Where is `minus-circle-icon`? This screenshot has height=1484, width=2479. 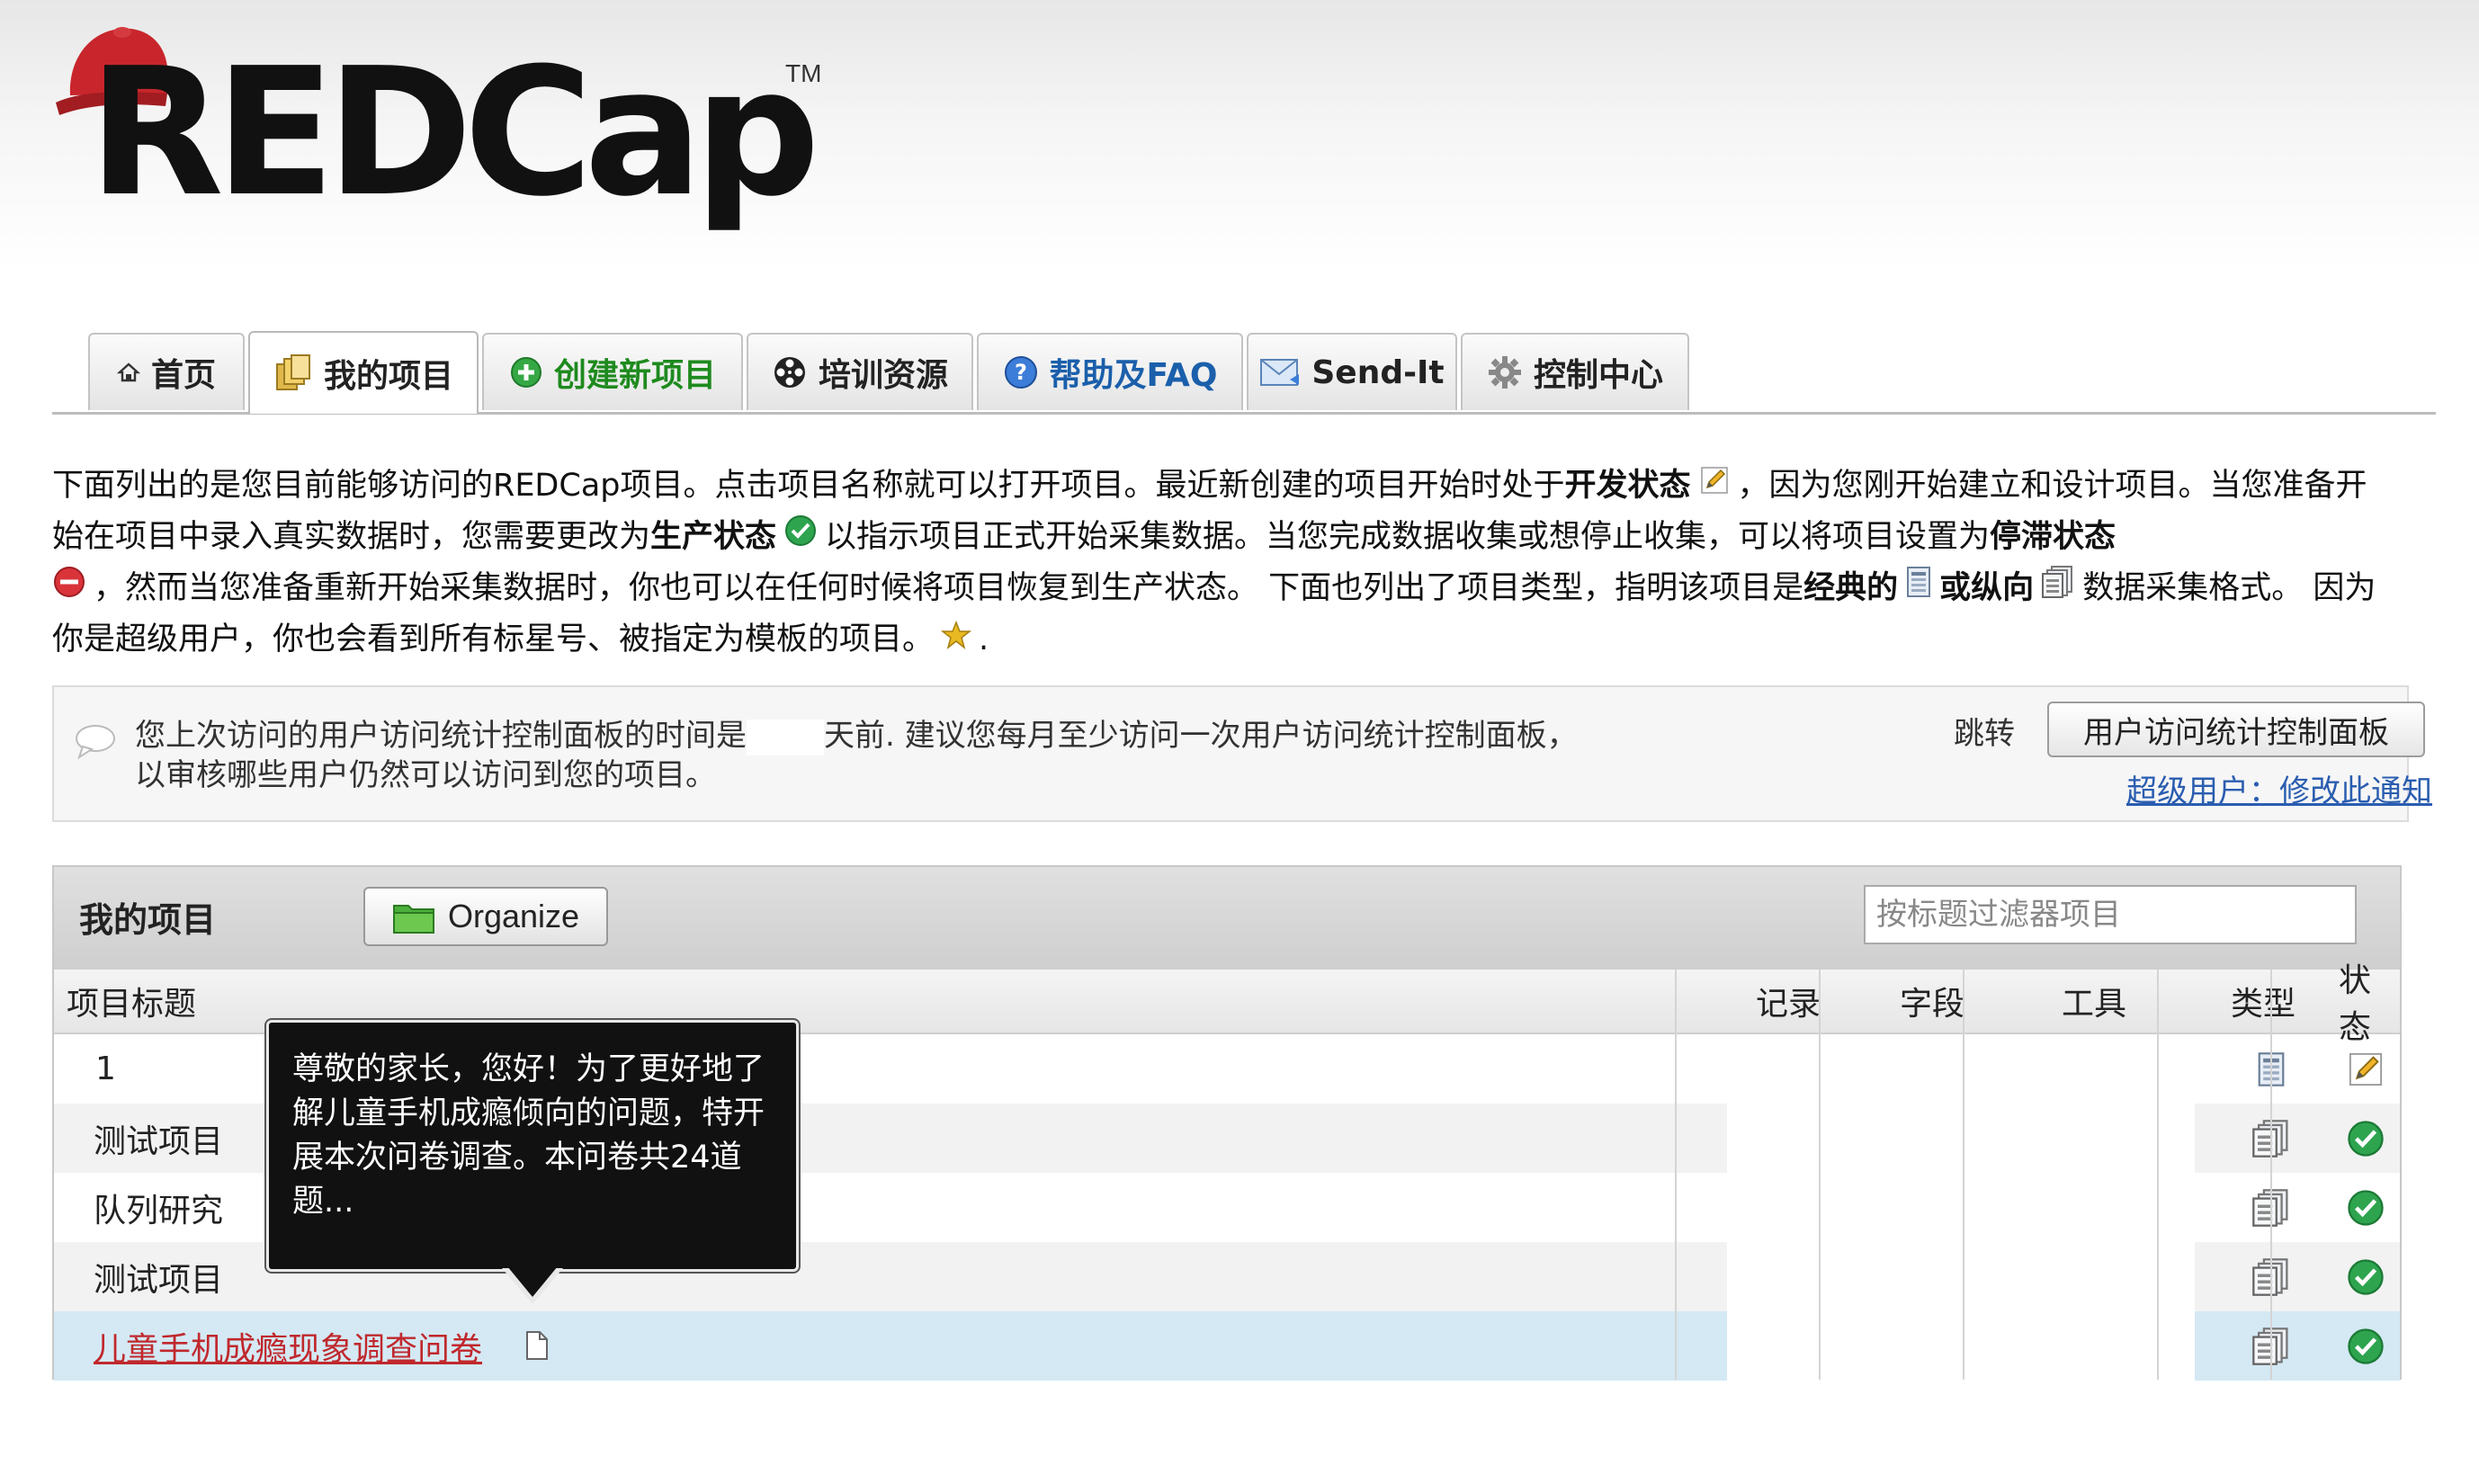 minus-circle-icon is located at coordinates (69, 589).